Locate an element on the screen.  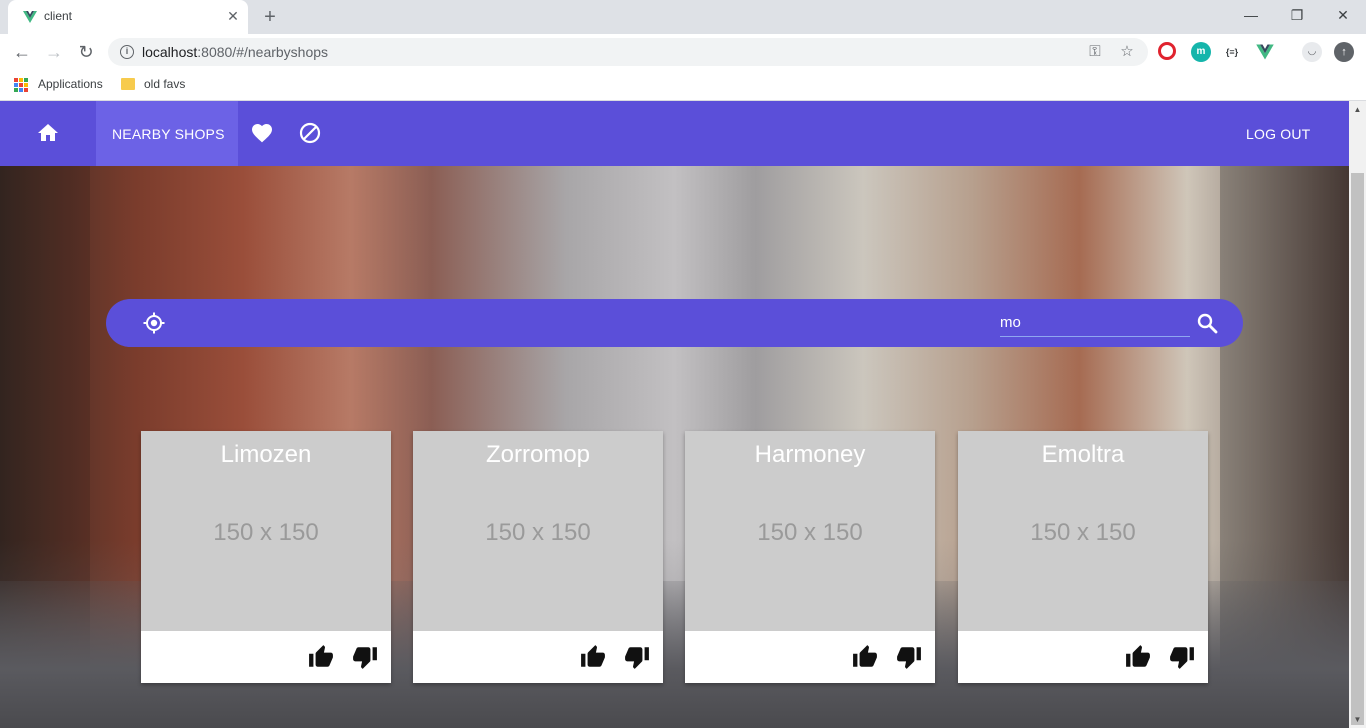
url-text: localhost:8080/#/nearbyshops is located at coordinates (235, 52).